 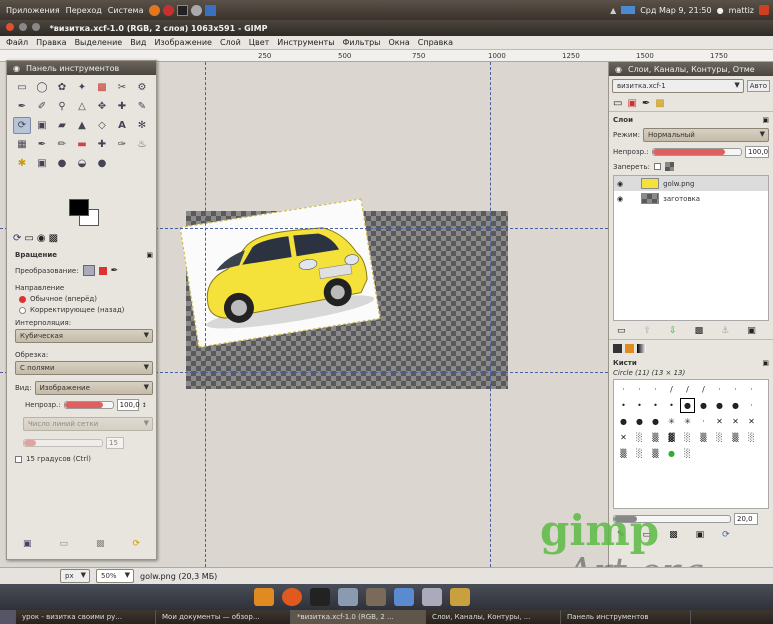 What do you see at coordinates (22, 310) in the screenshot?
I see `direction-corrective-radio` at bounding box center [22, 310].